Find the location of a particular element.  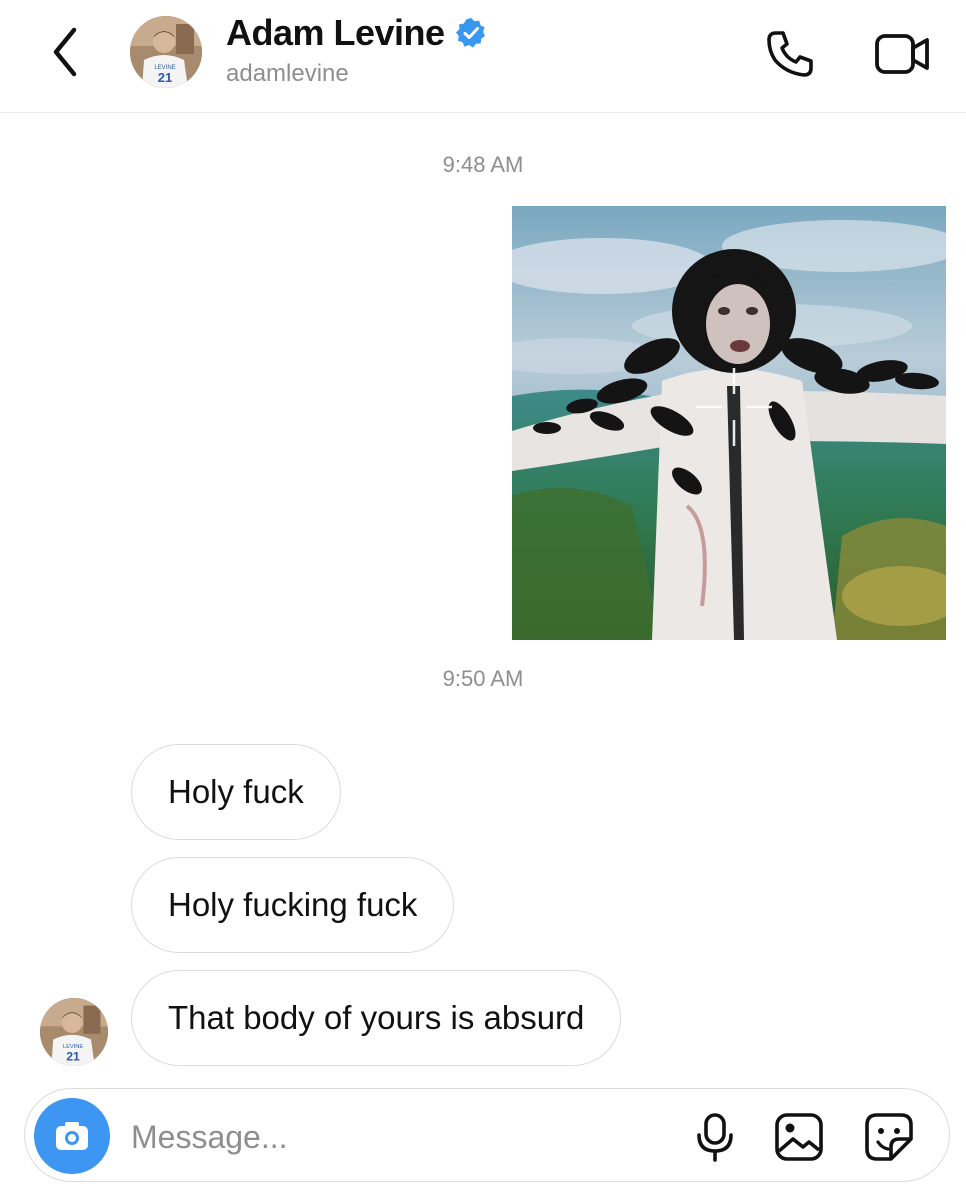

audio-call-button is located at coordinates (790, 54).